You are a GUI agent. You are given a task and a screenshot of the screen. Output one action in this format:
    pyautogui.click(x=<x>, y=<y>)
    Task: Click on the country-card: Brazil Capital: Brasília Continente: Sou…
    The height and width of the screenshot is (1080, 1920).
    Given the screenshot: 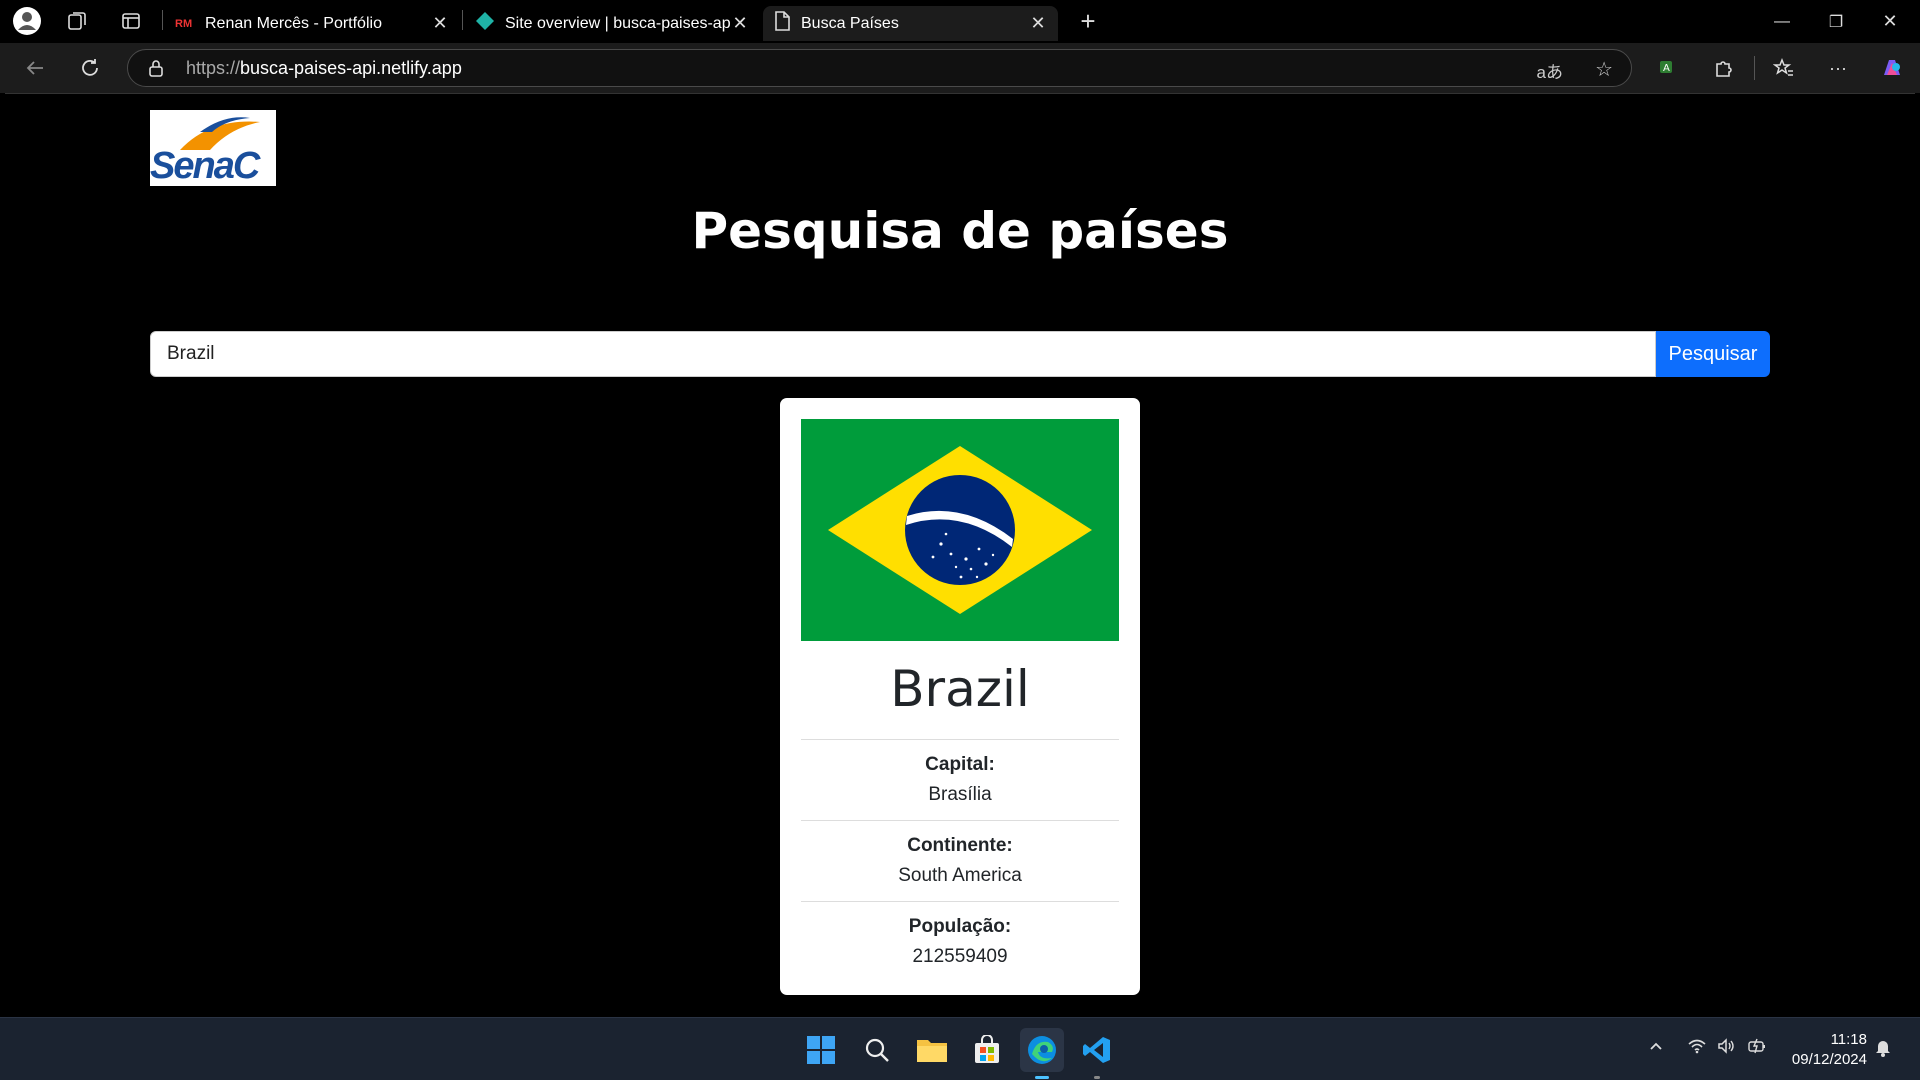 What is the action you would take?
    pyautogui.click(x=960, y=696)
    